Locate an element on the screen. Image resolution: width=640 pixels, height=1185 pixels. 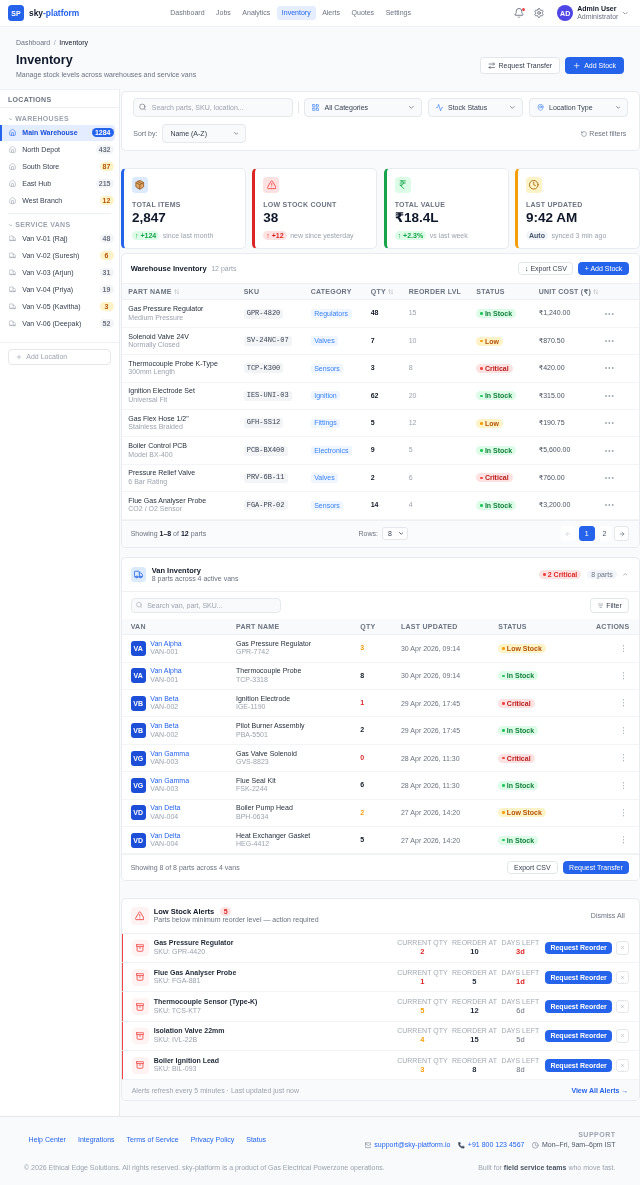
stat-value: 9:42 AM is located at coordinates (551, 217).